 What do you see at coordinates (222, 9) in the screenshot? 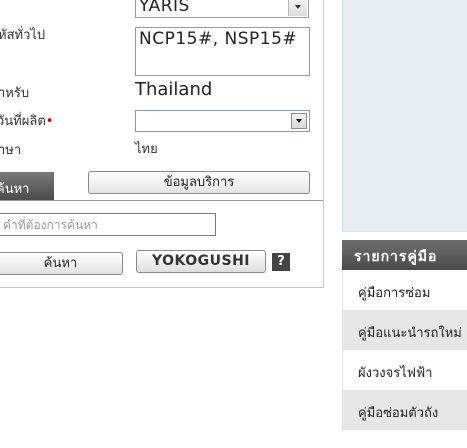
I see `model-select: YARIS` at bounding box center [222, 9].